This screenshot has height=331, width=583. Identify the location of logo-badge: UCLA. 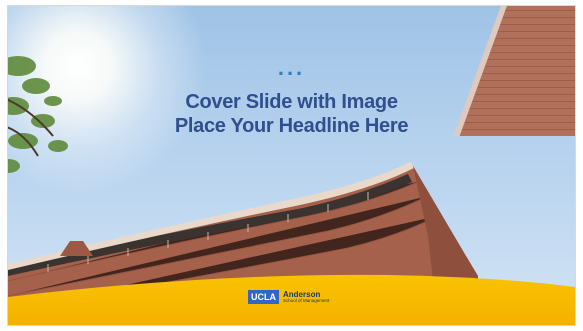
(263, 297).